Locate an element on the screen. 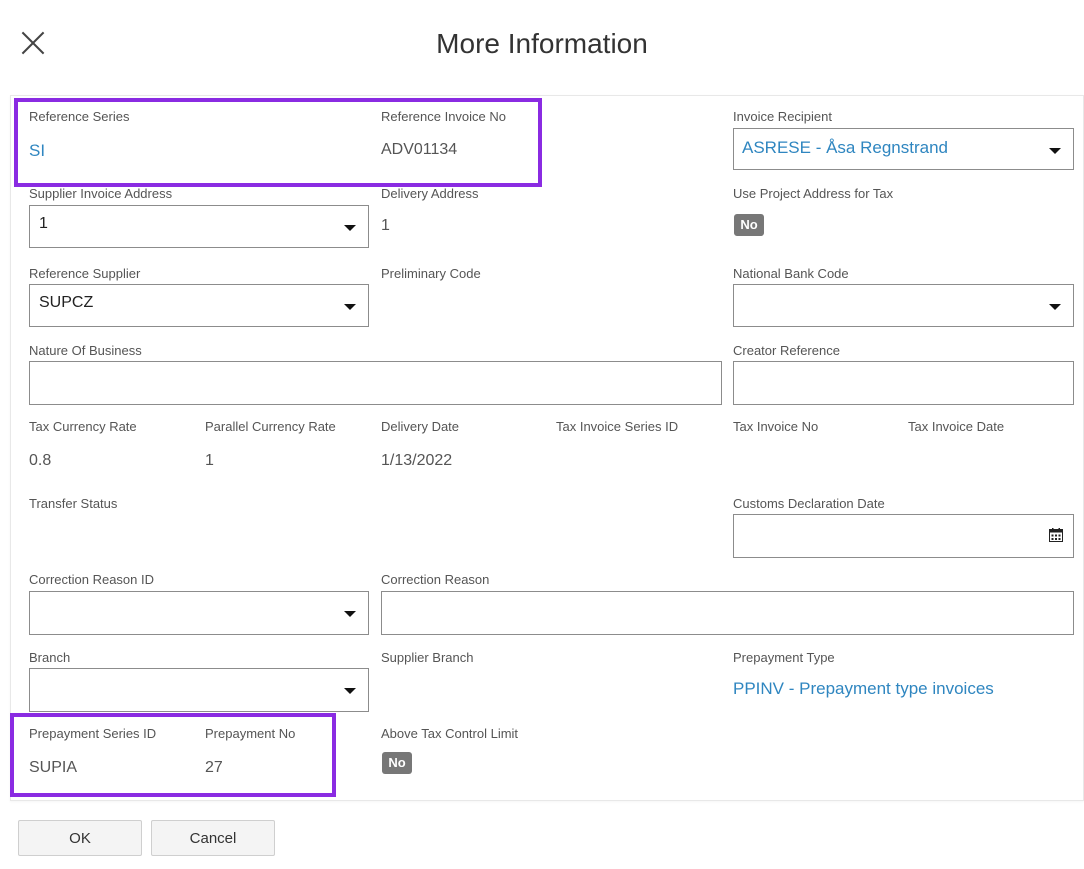 Image resolution: width=1084 pixels, height=869 pixels. reference-invoice-no-value: ADV01134 is located at coordinates (419, 149).